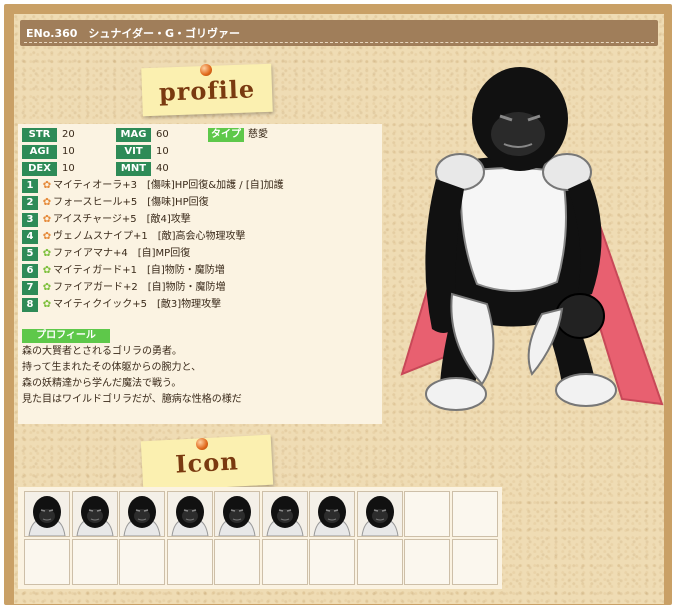 The height and width of the screenshot is (612, 680). What do you see at coordinates (162, 134) in the screenshot?
I see `stat-value-mag: 60` at bounding box center [162, 134].